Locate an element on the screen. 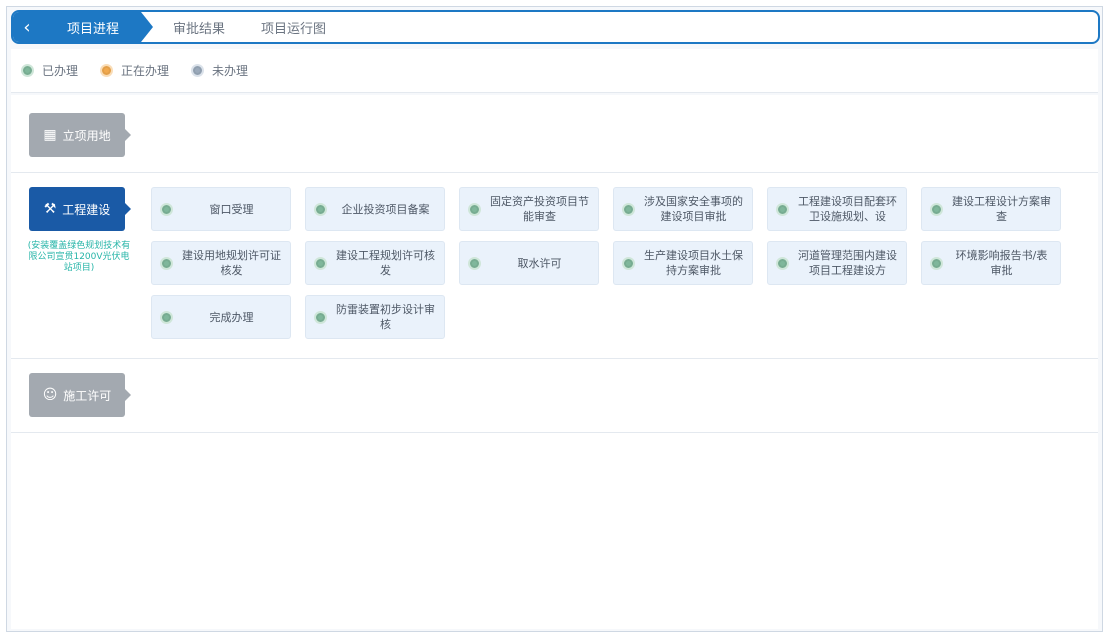 The image size is (1111, 640). status-dot-todo is located at coordinates (198, 70).